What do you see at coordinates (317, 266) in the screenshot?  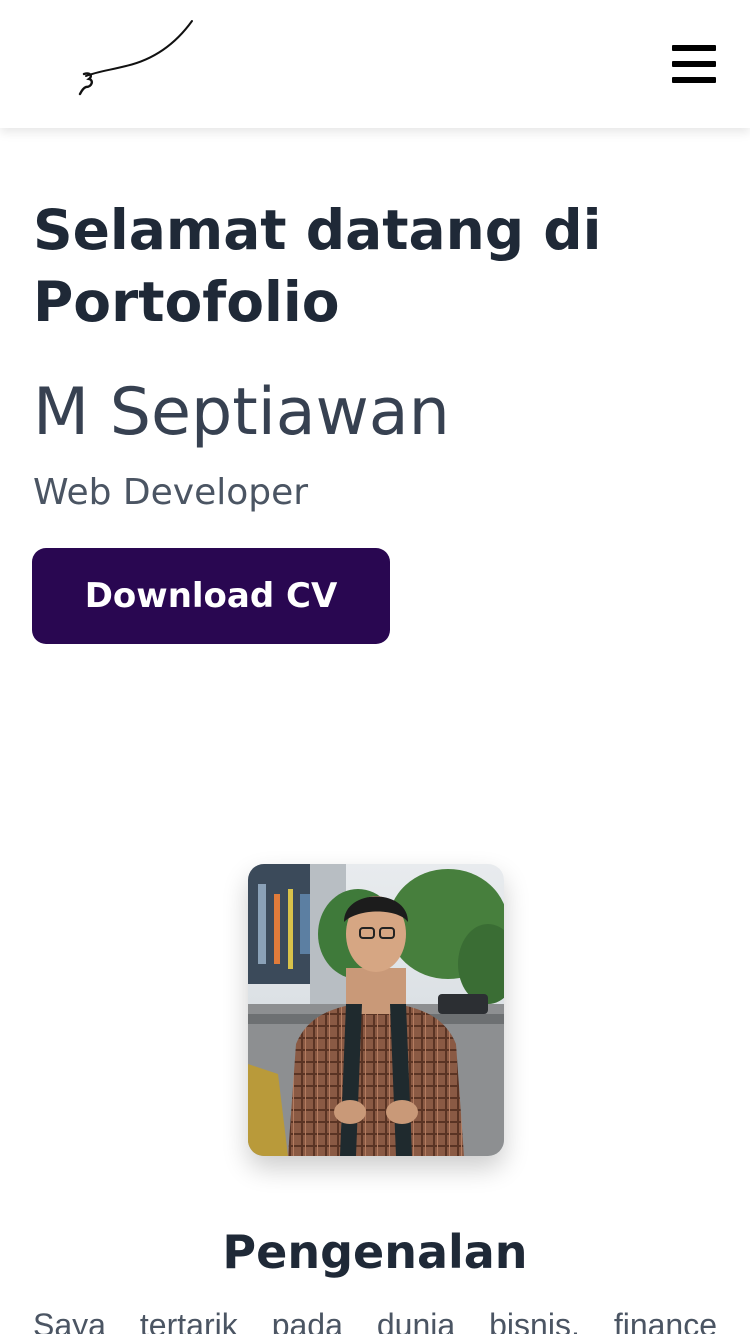 I see `hero-title: Selamat datang di Portofolio` at bounding box center [317, 266].